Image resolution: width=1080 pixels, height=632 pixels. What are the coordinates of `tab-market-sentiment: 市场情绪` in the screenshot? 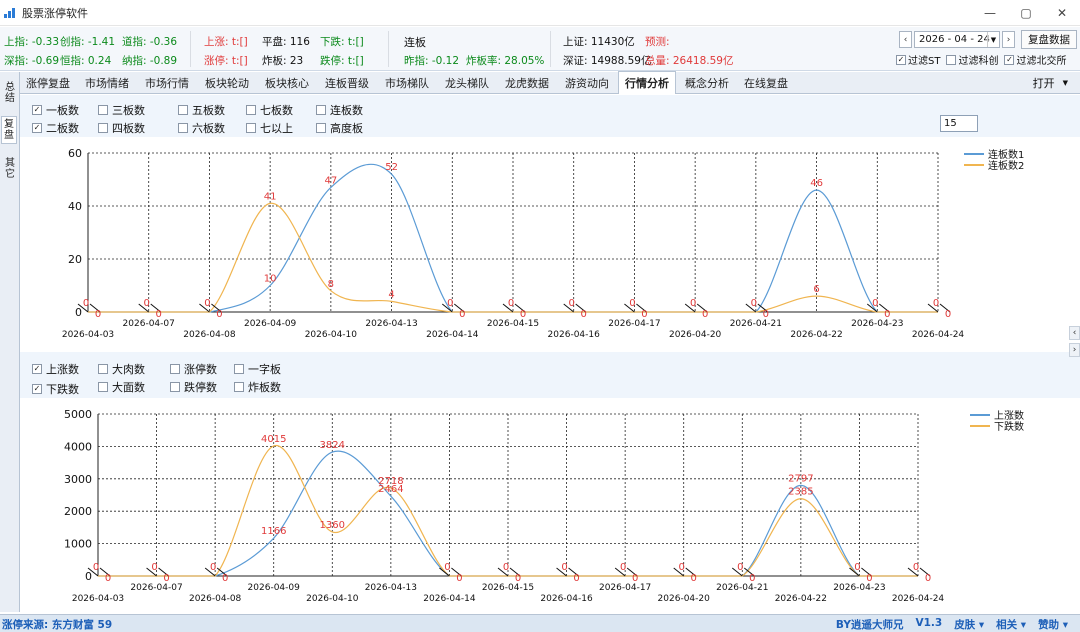 It's located at (107, 83).